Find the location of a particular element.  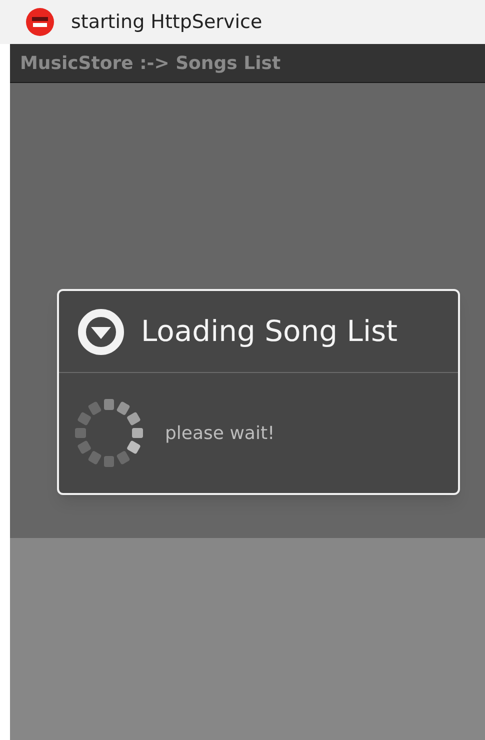

dialog-title: Loading Song List is located at coordinates (269, 331).